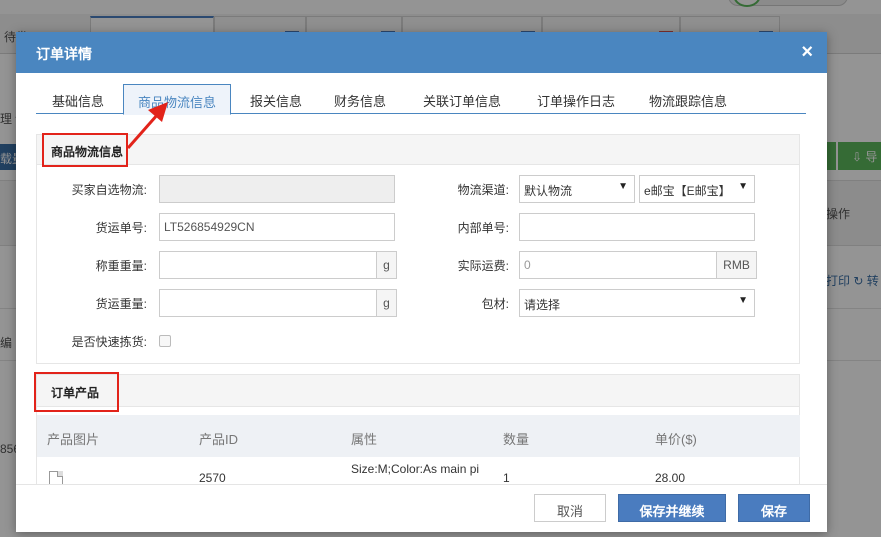 The width and height of the screenshot is (881, 537). I want to click on save-and-continue-button: 保存并继续, so click(672, 508).